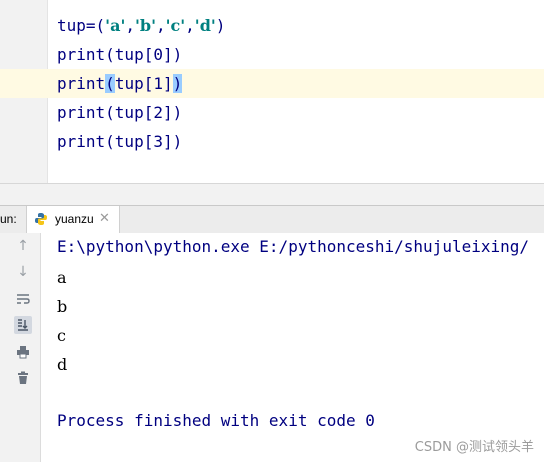  Describe the element at coordinates (177, 83) in the screenshot. I see `matched-brace-close: )` at that location.